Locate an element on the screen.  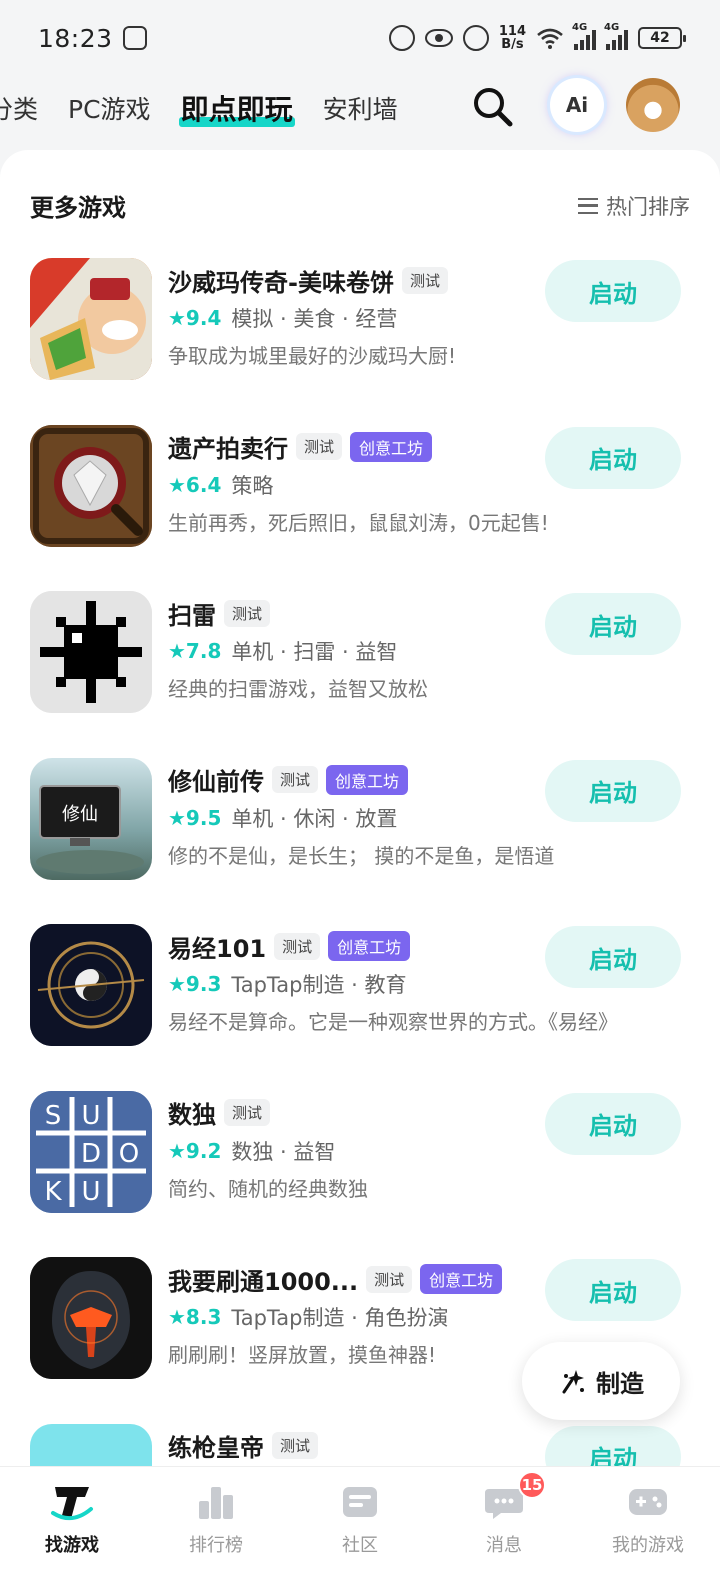
search-icon is located at coordinates (493, 107).